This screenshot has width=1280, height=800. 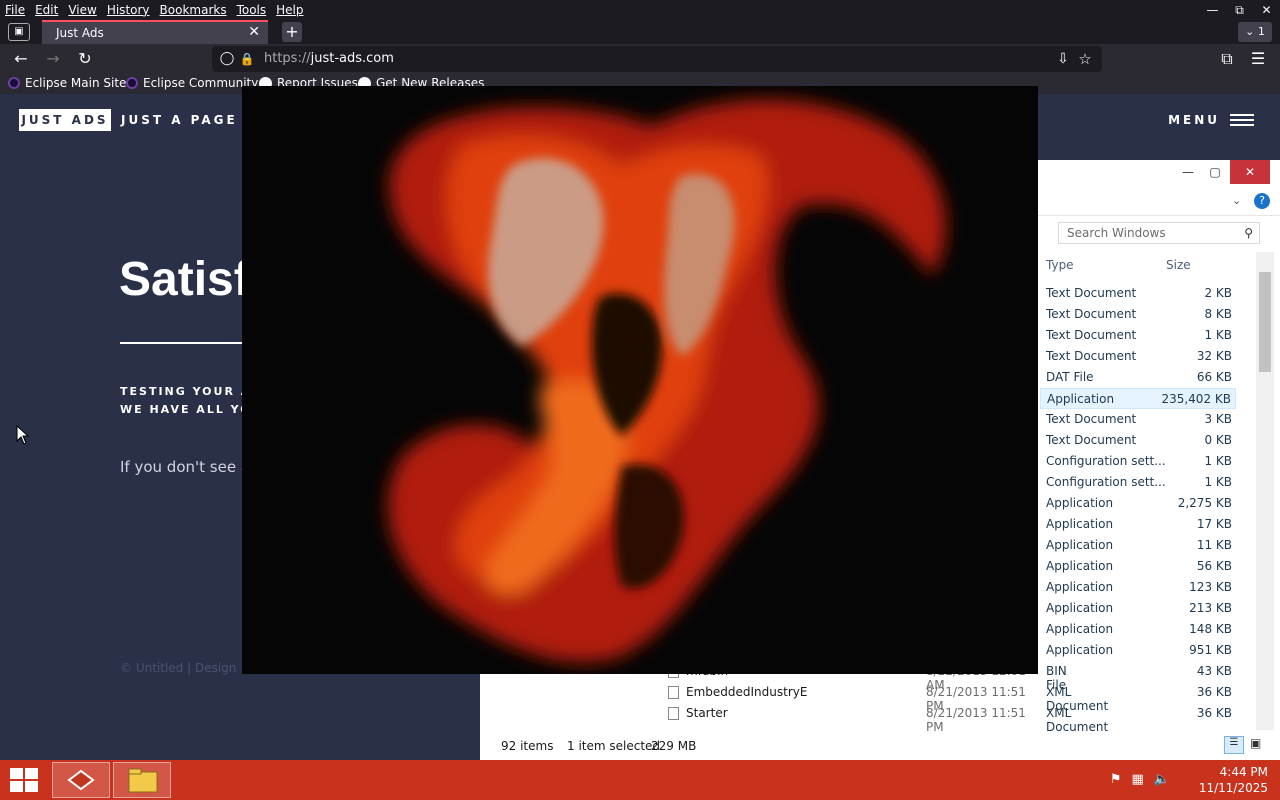 What do you see at coordinates (1138, 608) in the screenshot?
I see `file-row: Application 213 KB` at bounding box center [1138, 608].